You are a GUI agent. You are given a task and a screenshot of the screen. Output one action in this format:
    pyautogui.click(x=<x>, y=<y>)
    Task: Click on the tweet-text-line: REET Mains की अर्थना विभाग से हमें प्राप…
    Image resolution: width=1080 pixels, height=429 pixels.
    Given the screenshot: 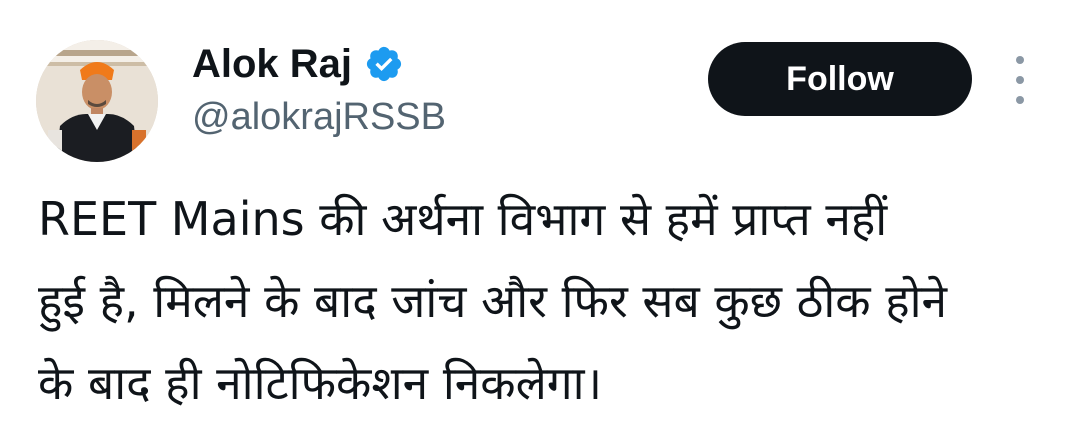 What is the action you would take?
    pyautogui.click(x=463, y=219)
    